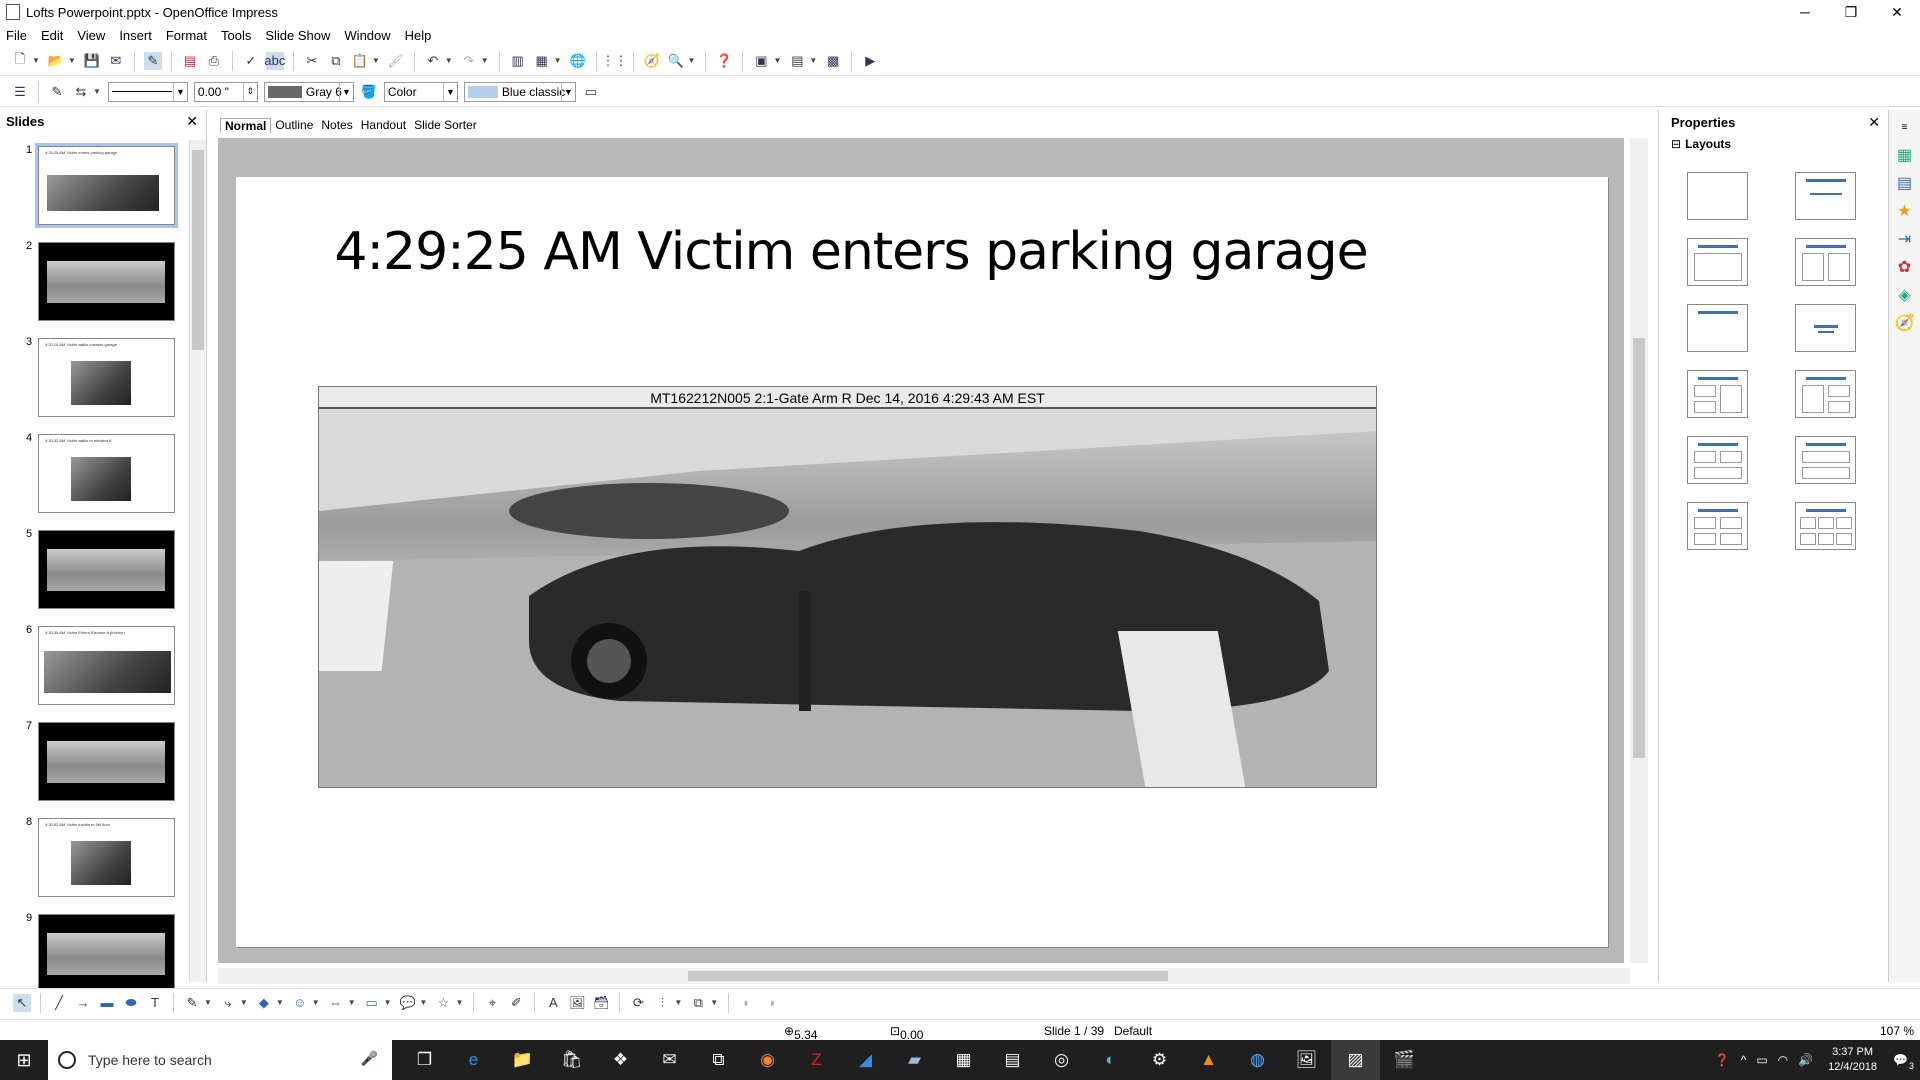 This screenshot has height=1080, width=1920. Describe the element at coordinates (294, 125) in the screenshot. I see `tab-outline: Outline` at that location.